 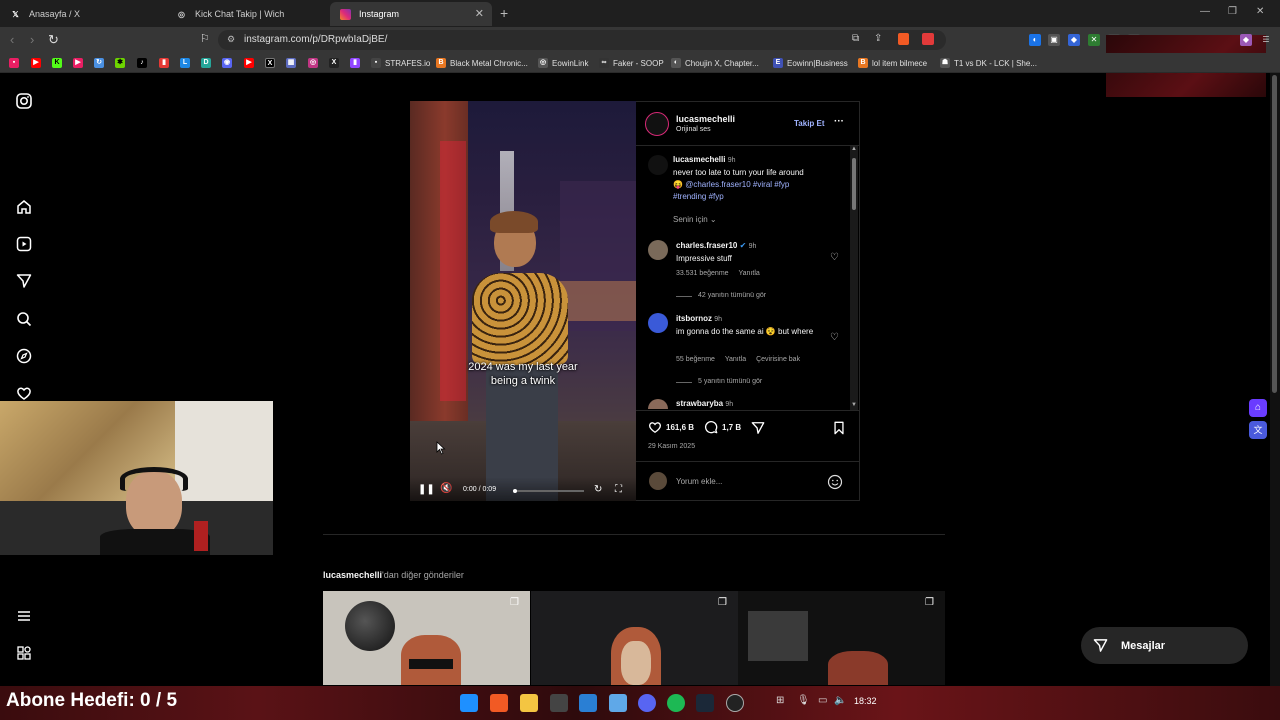 What do you see at coordinates (731, 427) in the screenshot?
I see `comment-count: 1,7 B` at bounding box center [731, 427].